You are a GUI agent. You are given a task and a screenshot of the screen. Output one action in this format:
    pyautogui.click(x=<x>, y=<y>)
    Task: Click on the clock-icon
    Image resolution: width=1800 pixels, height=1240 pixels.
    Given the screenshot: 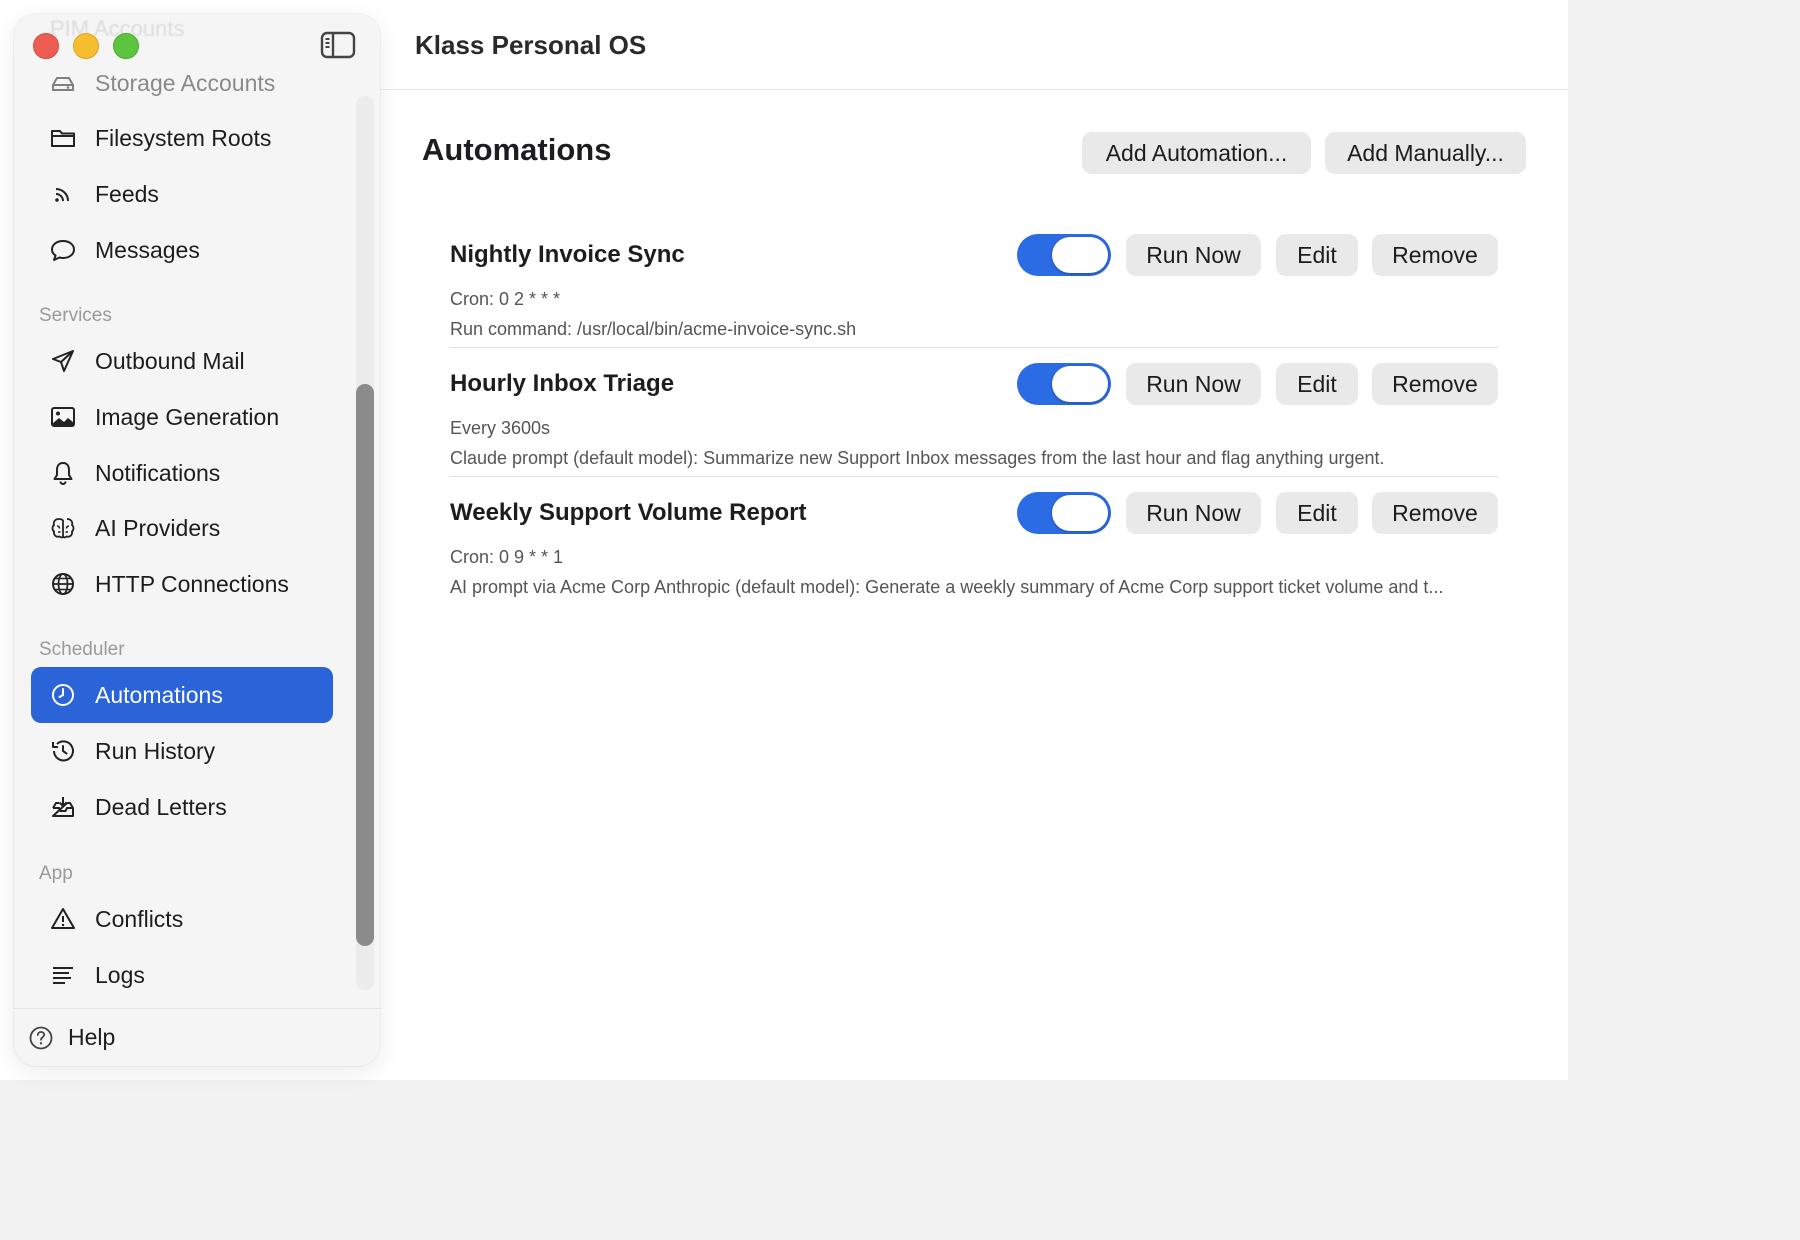 What is the action you would take?
    pyautogui.click(x=63, y=695)
    